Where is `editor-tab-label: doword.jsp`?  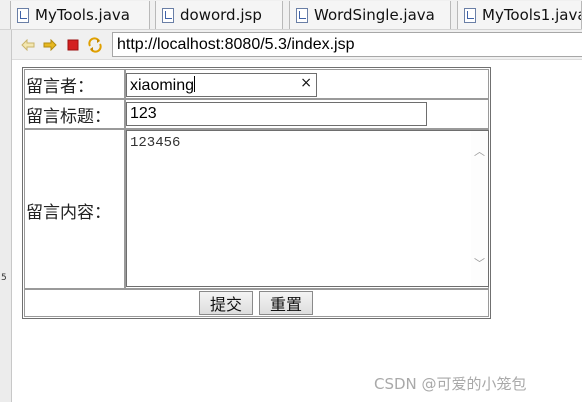
editor-tab-label: doword.jsp is located at coordinates (221, 15).